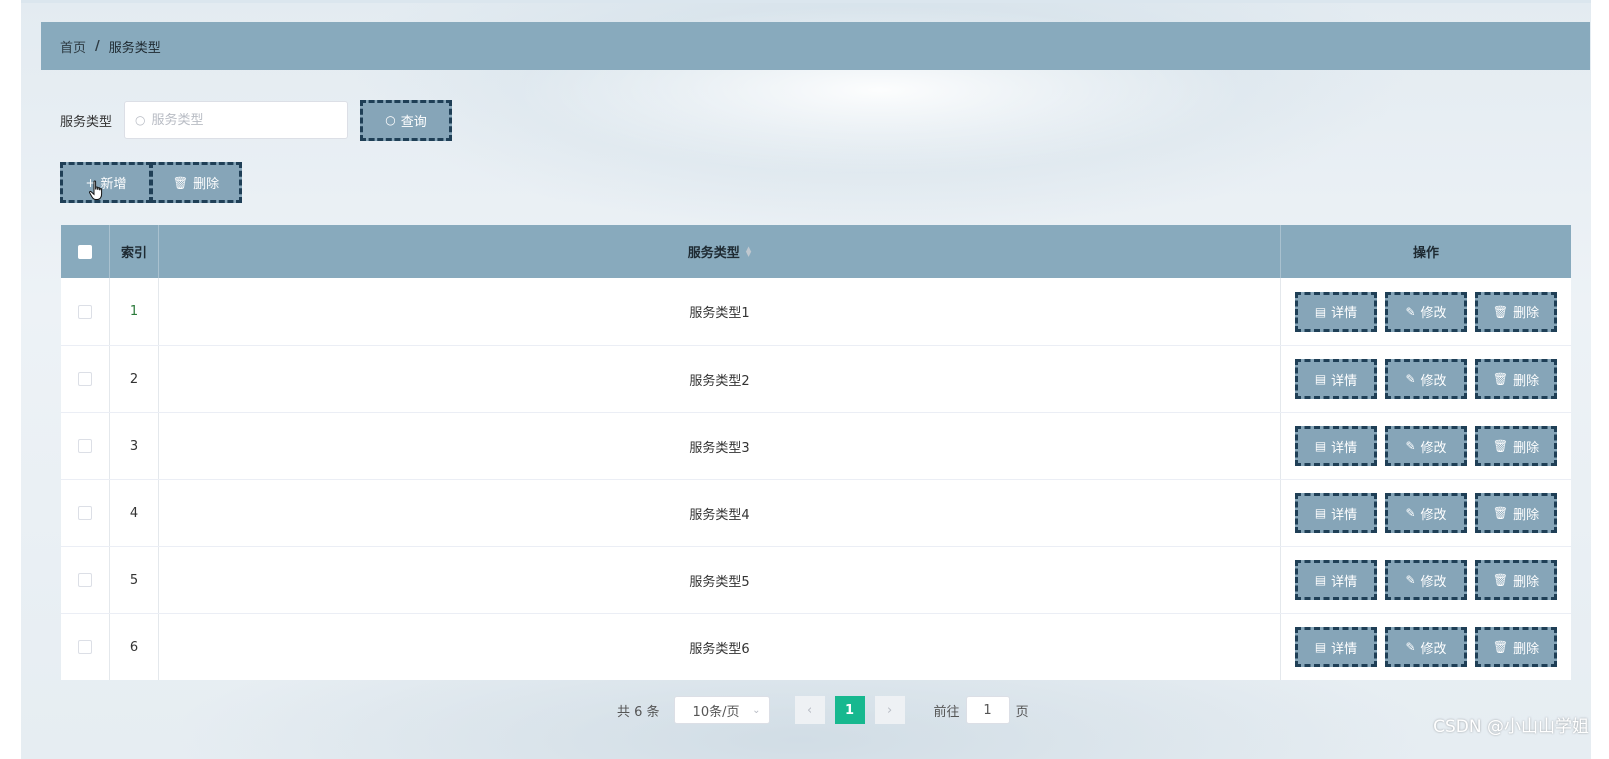 The width and height of the screenshot is (1609, 759). What do you see at coordinates (716, 712) in the screenshot?
I see `page-size-value: 10条/页` at bounding box center [716, 712].